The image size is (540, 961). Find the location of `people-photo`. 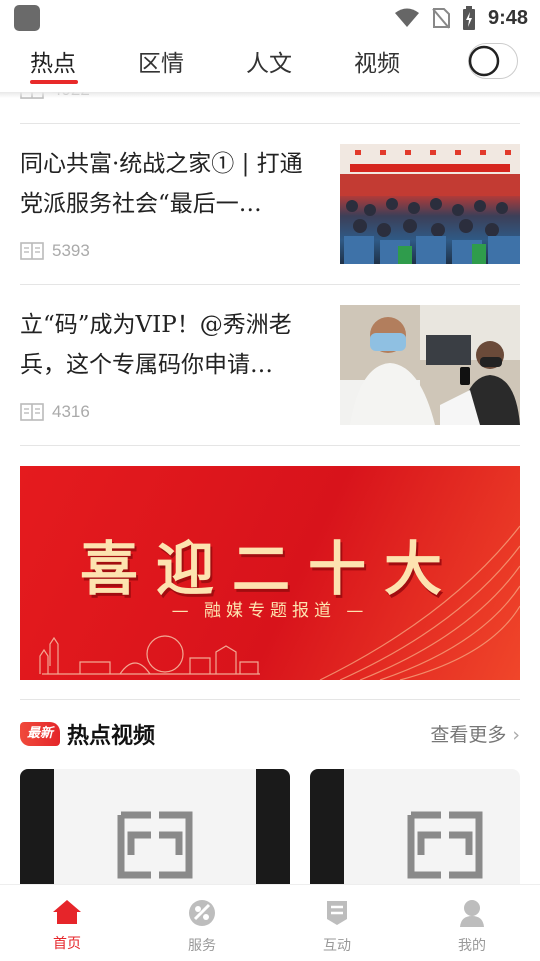

people-photo is located at coordinates (430, 365).